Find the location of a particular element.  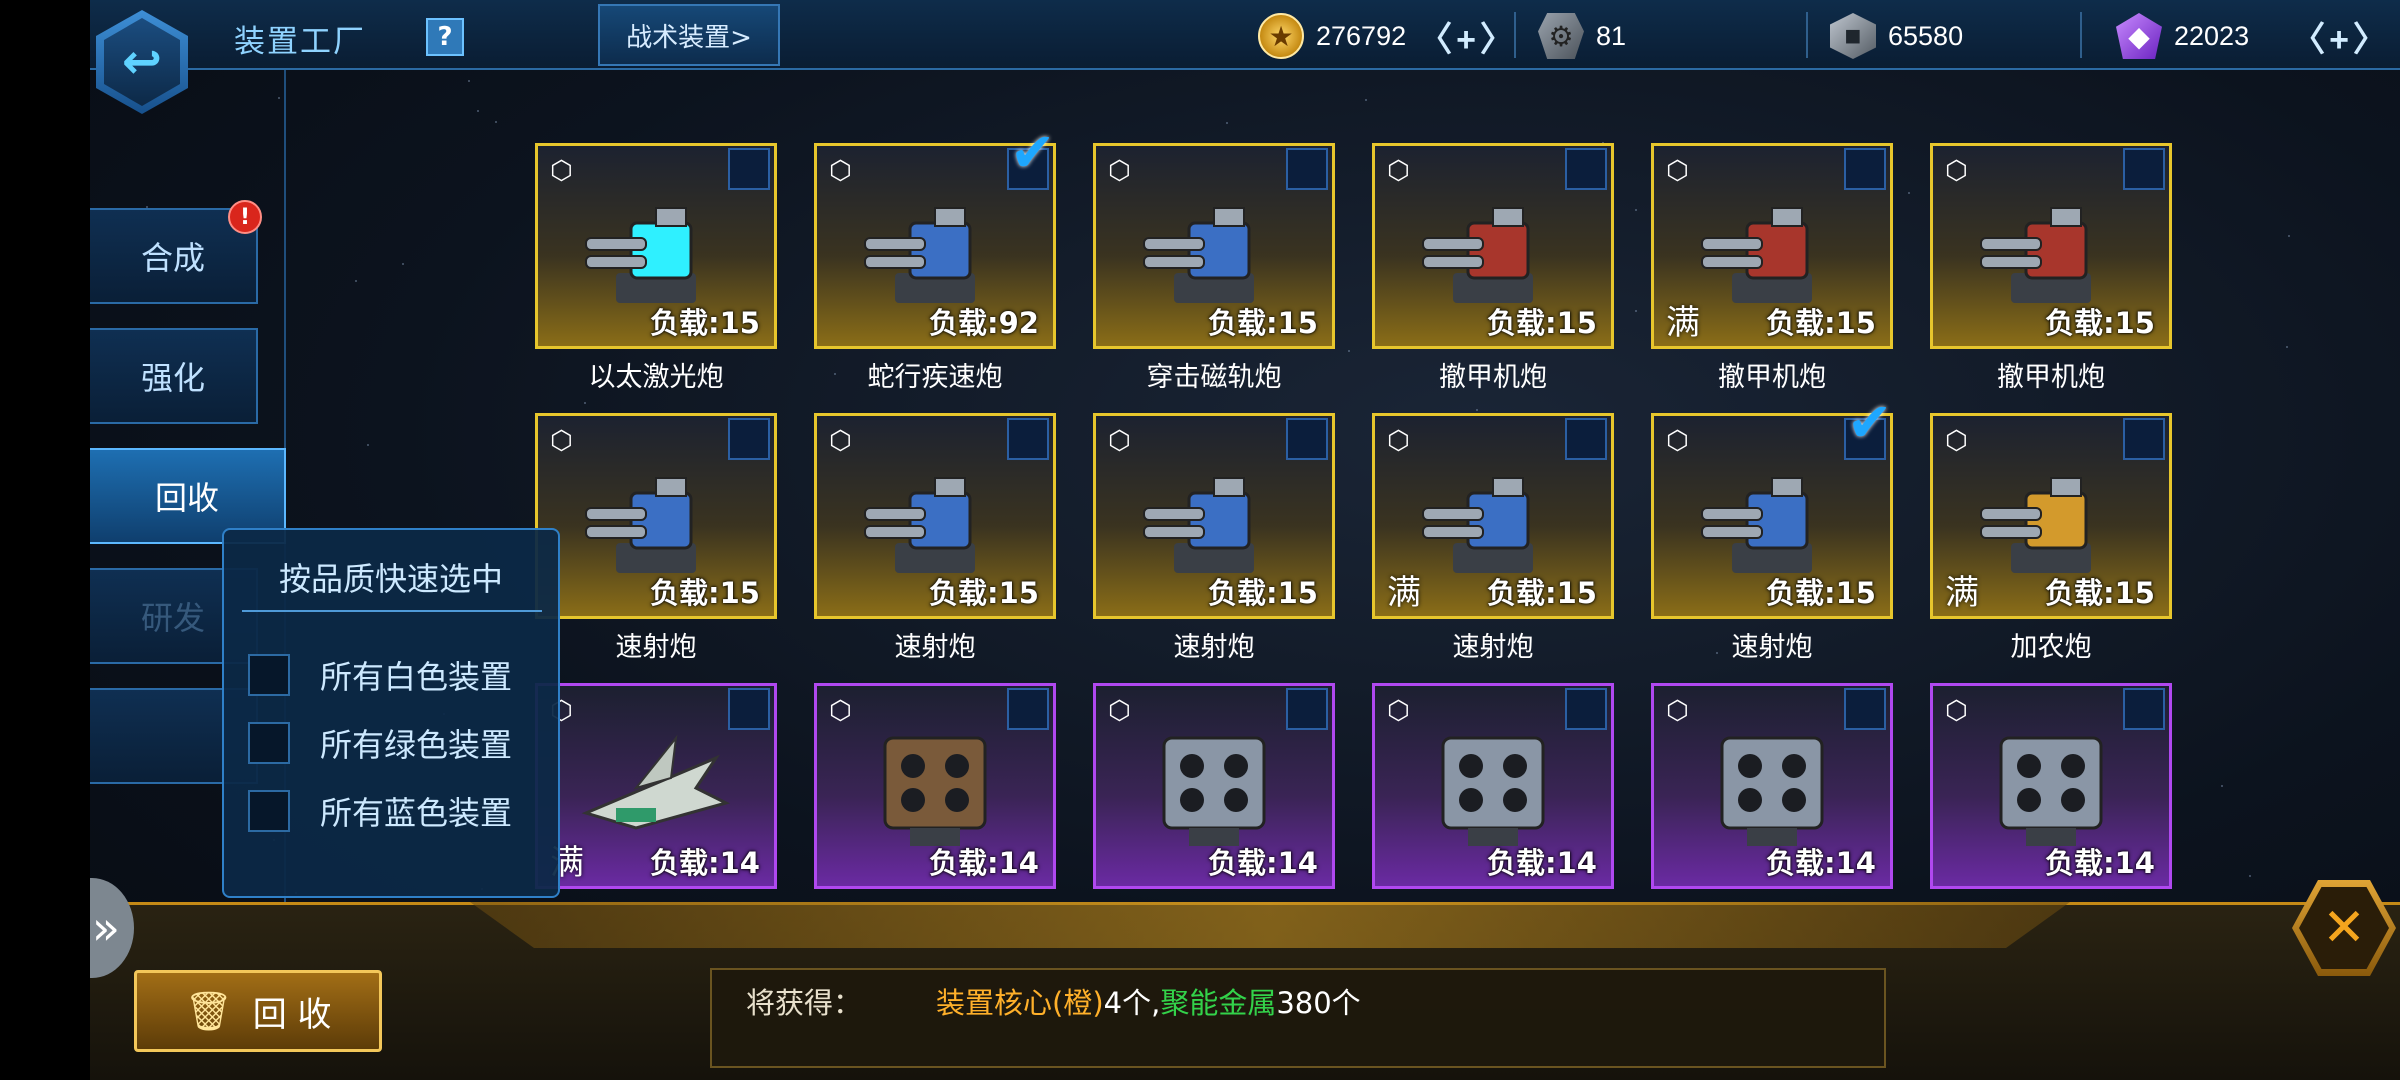

reward-label: 将获得： is located at coordinates (804, 1003).